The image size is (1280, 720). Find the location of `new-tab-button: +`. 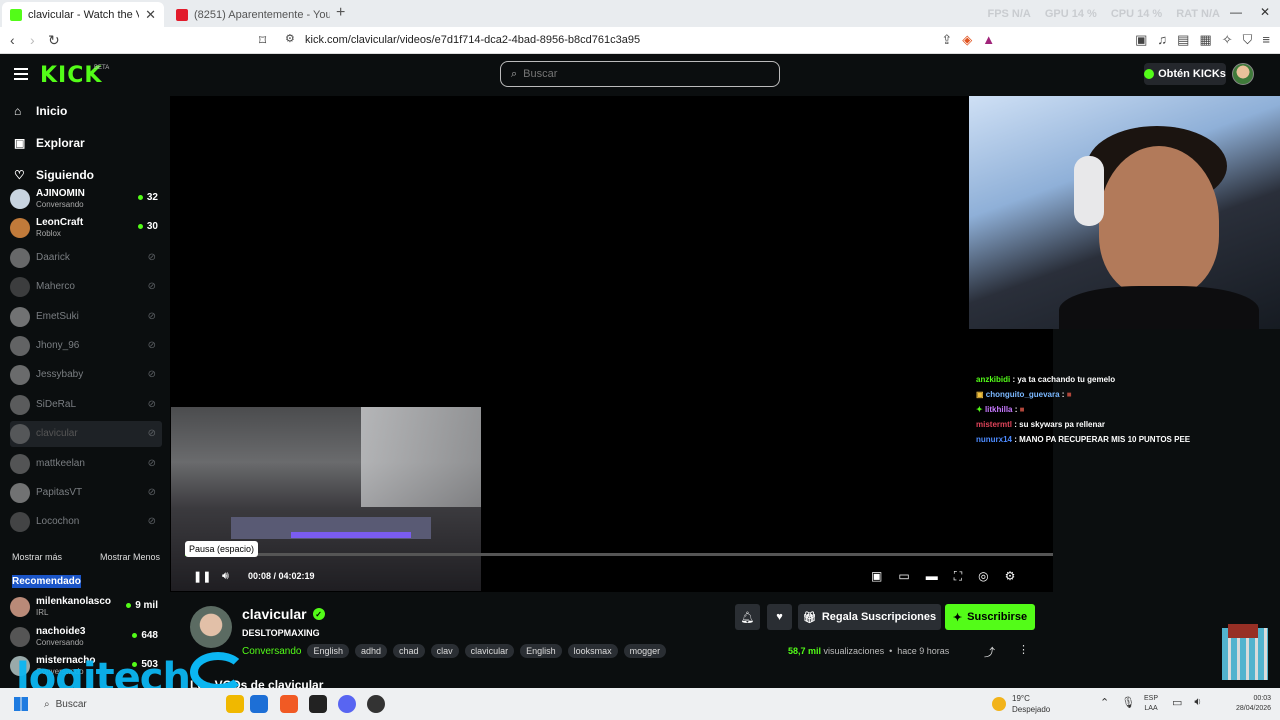

new-tab-button: + is located at coordinates (340, 13).